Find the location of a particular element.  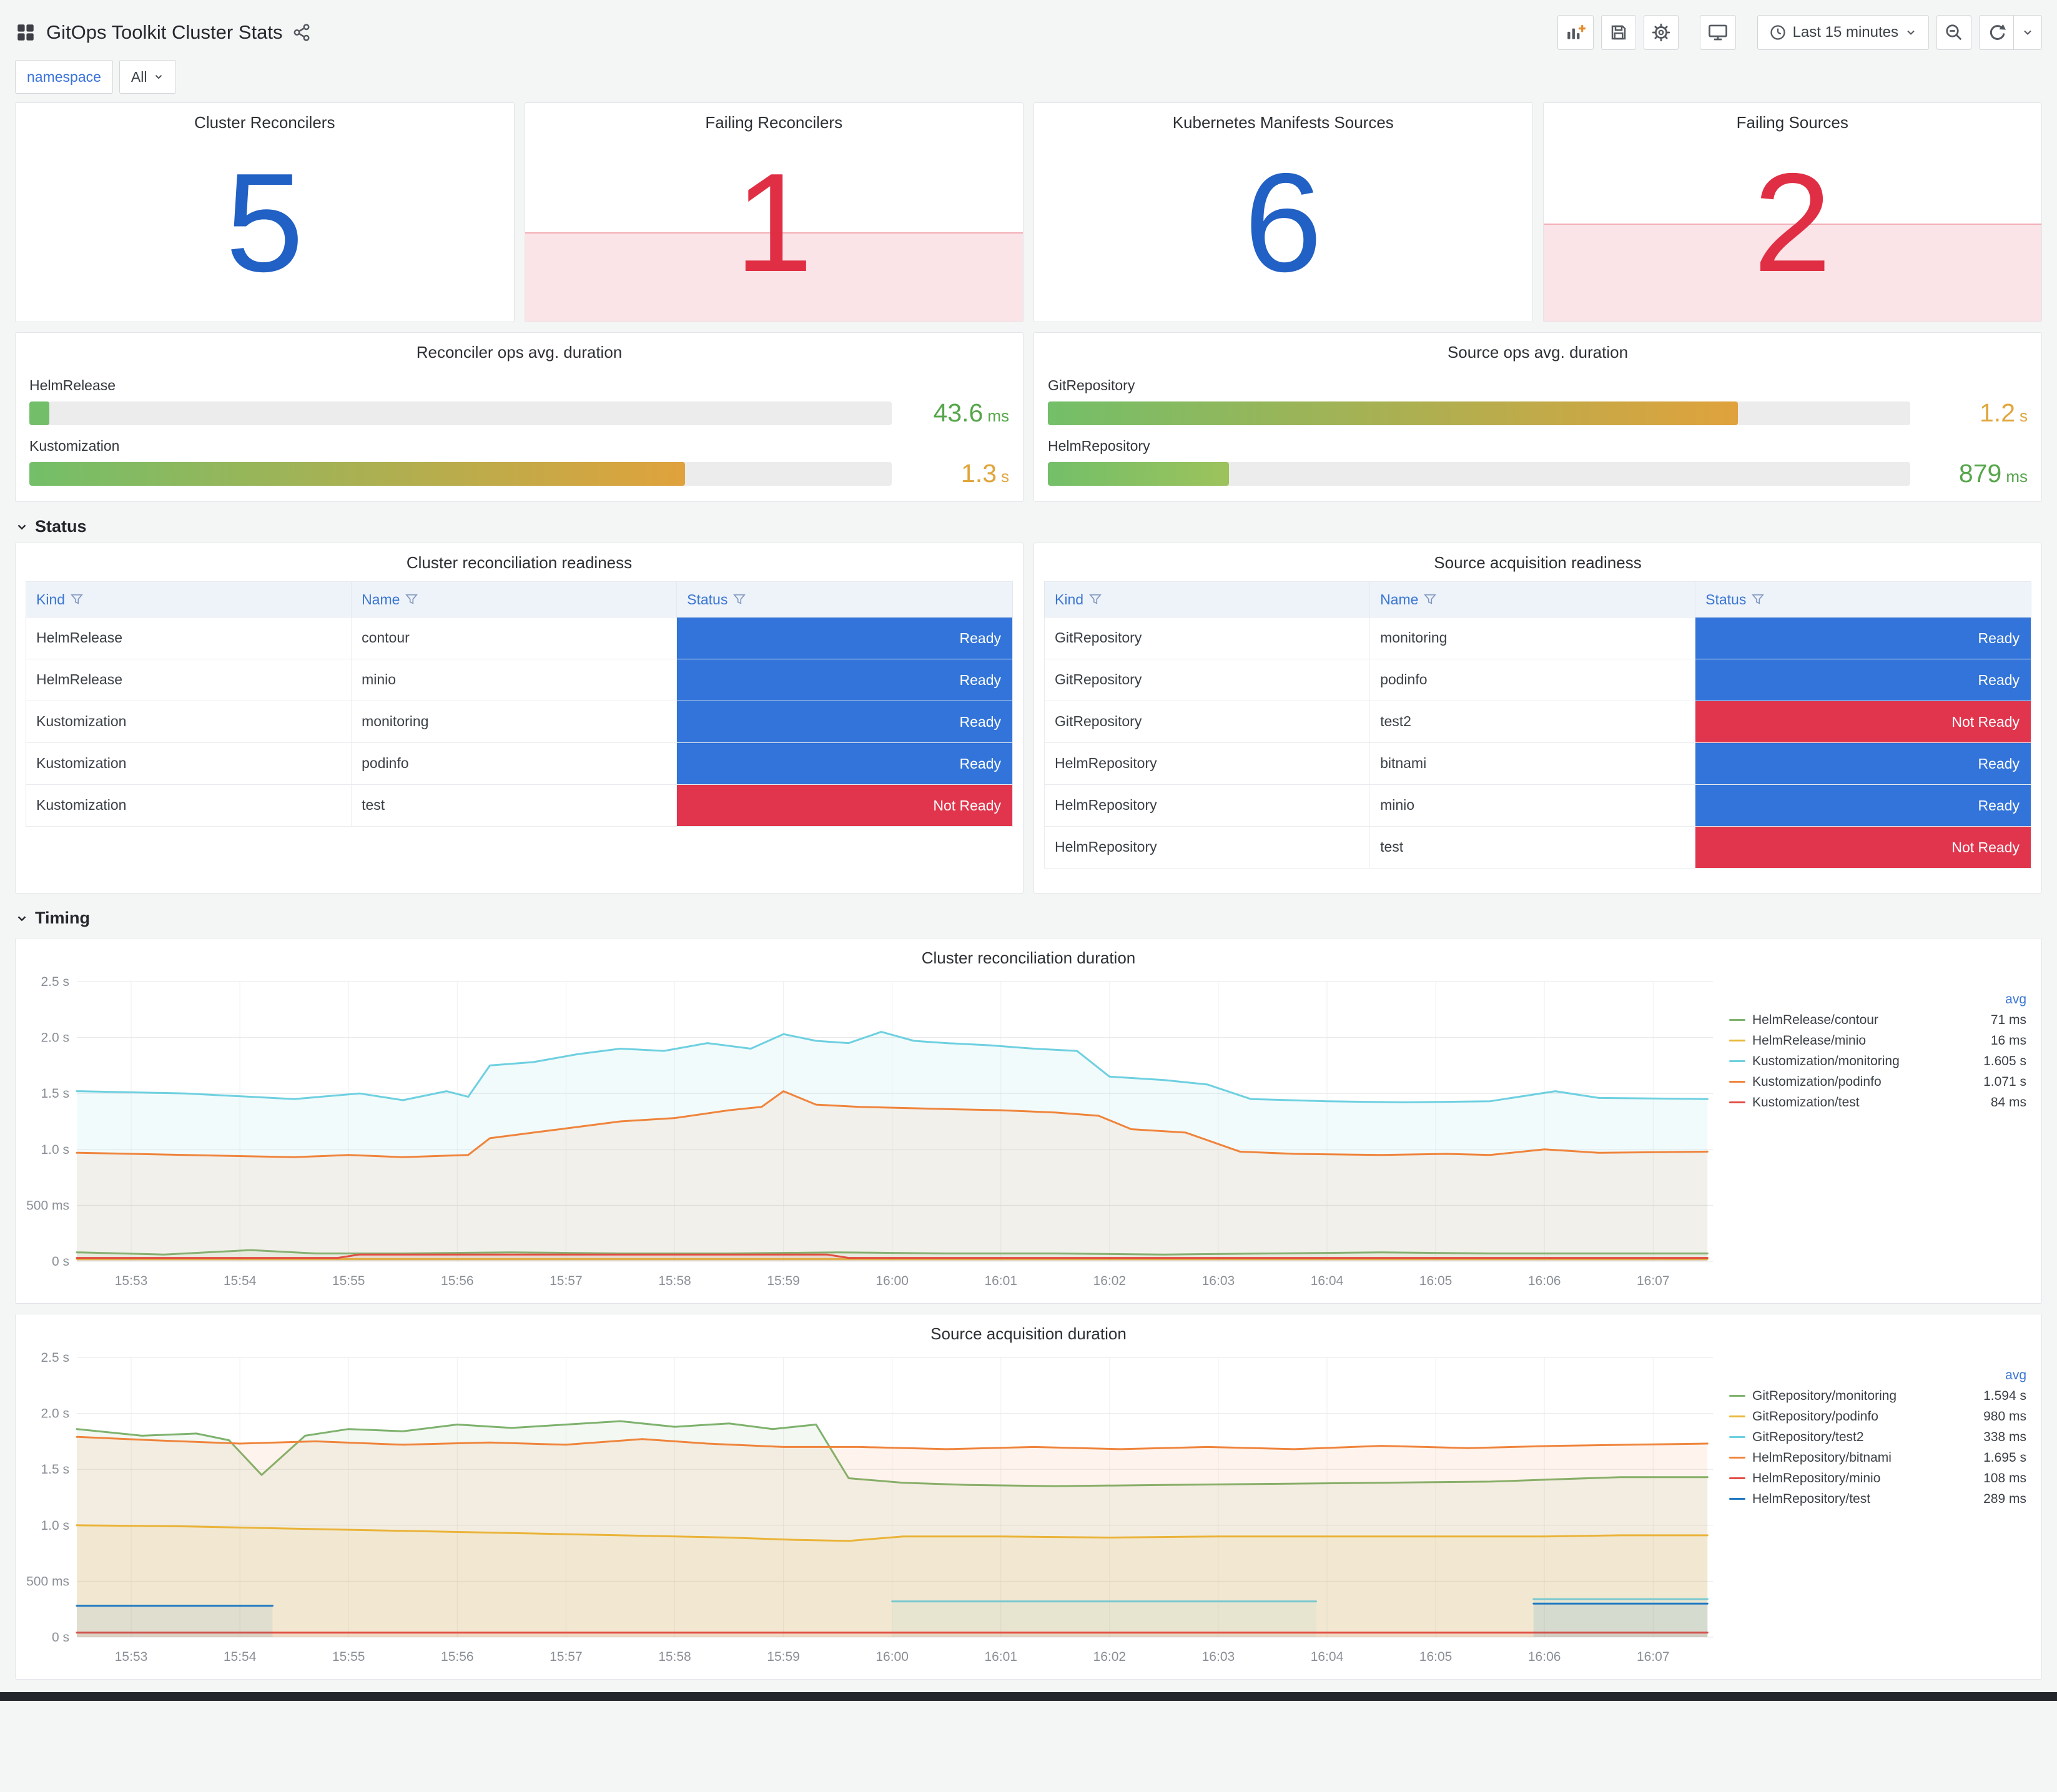

panel-title: Source acquisition readiness is located at coordinates (1537, 558).